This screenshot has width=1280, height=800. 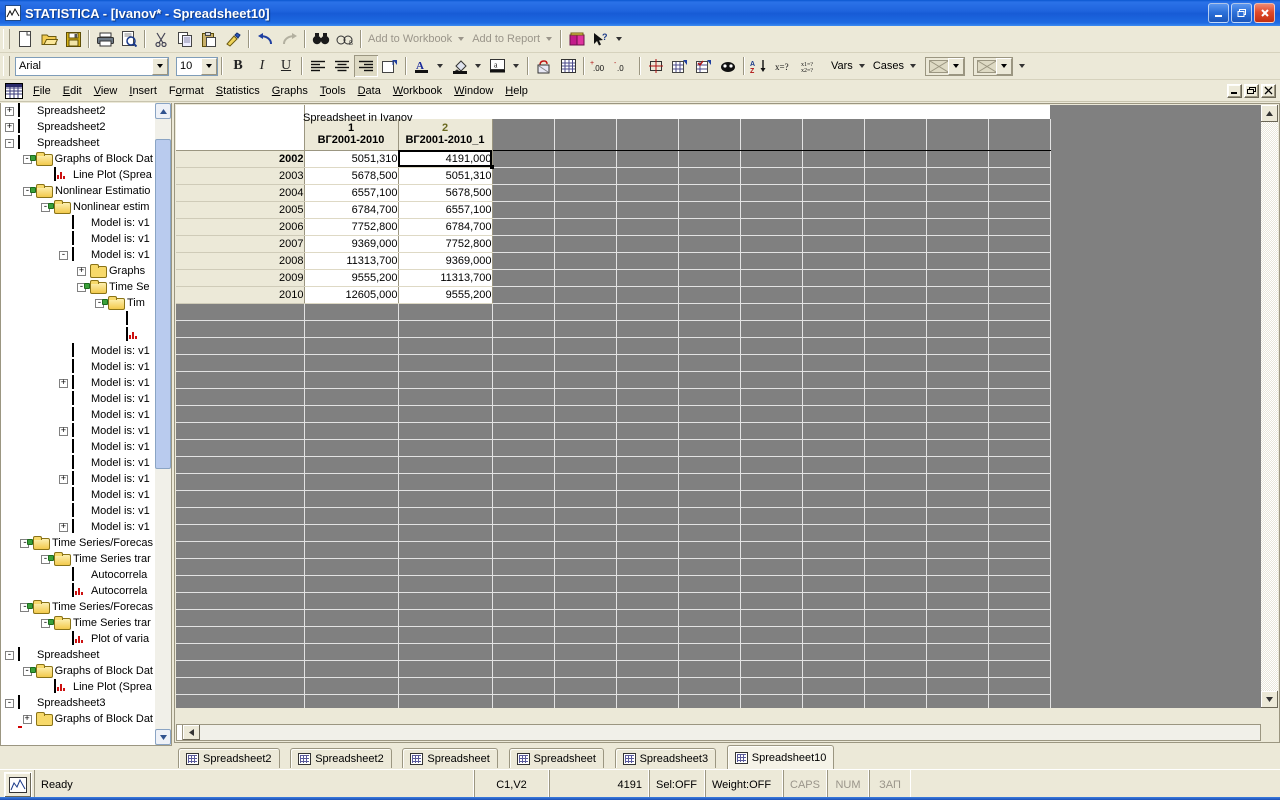 I want to click on grid-icon, so click(x=568, y=66).